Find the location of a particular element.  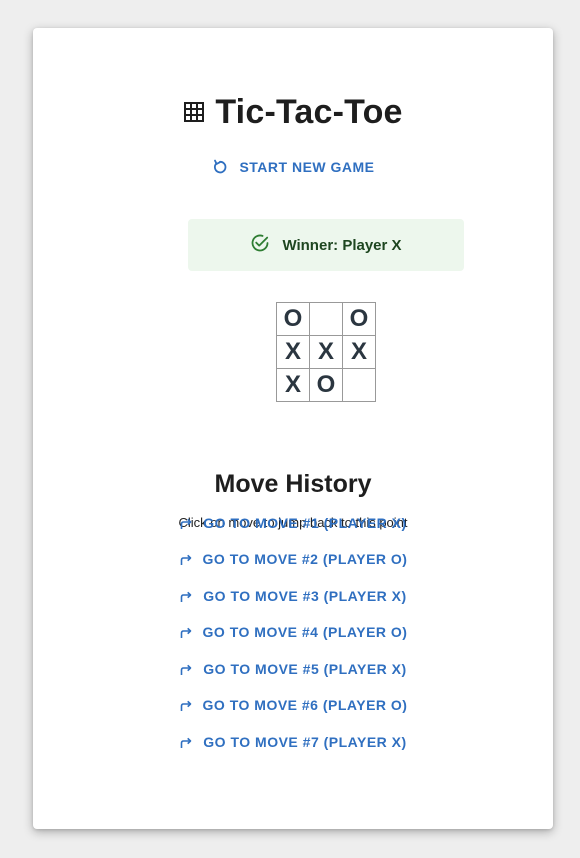

check-circle-icon is located at coordinates (260, 245).